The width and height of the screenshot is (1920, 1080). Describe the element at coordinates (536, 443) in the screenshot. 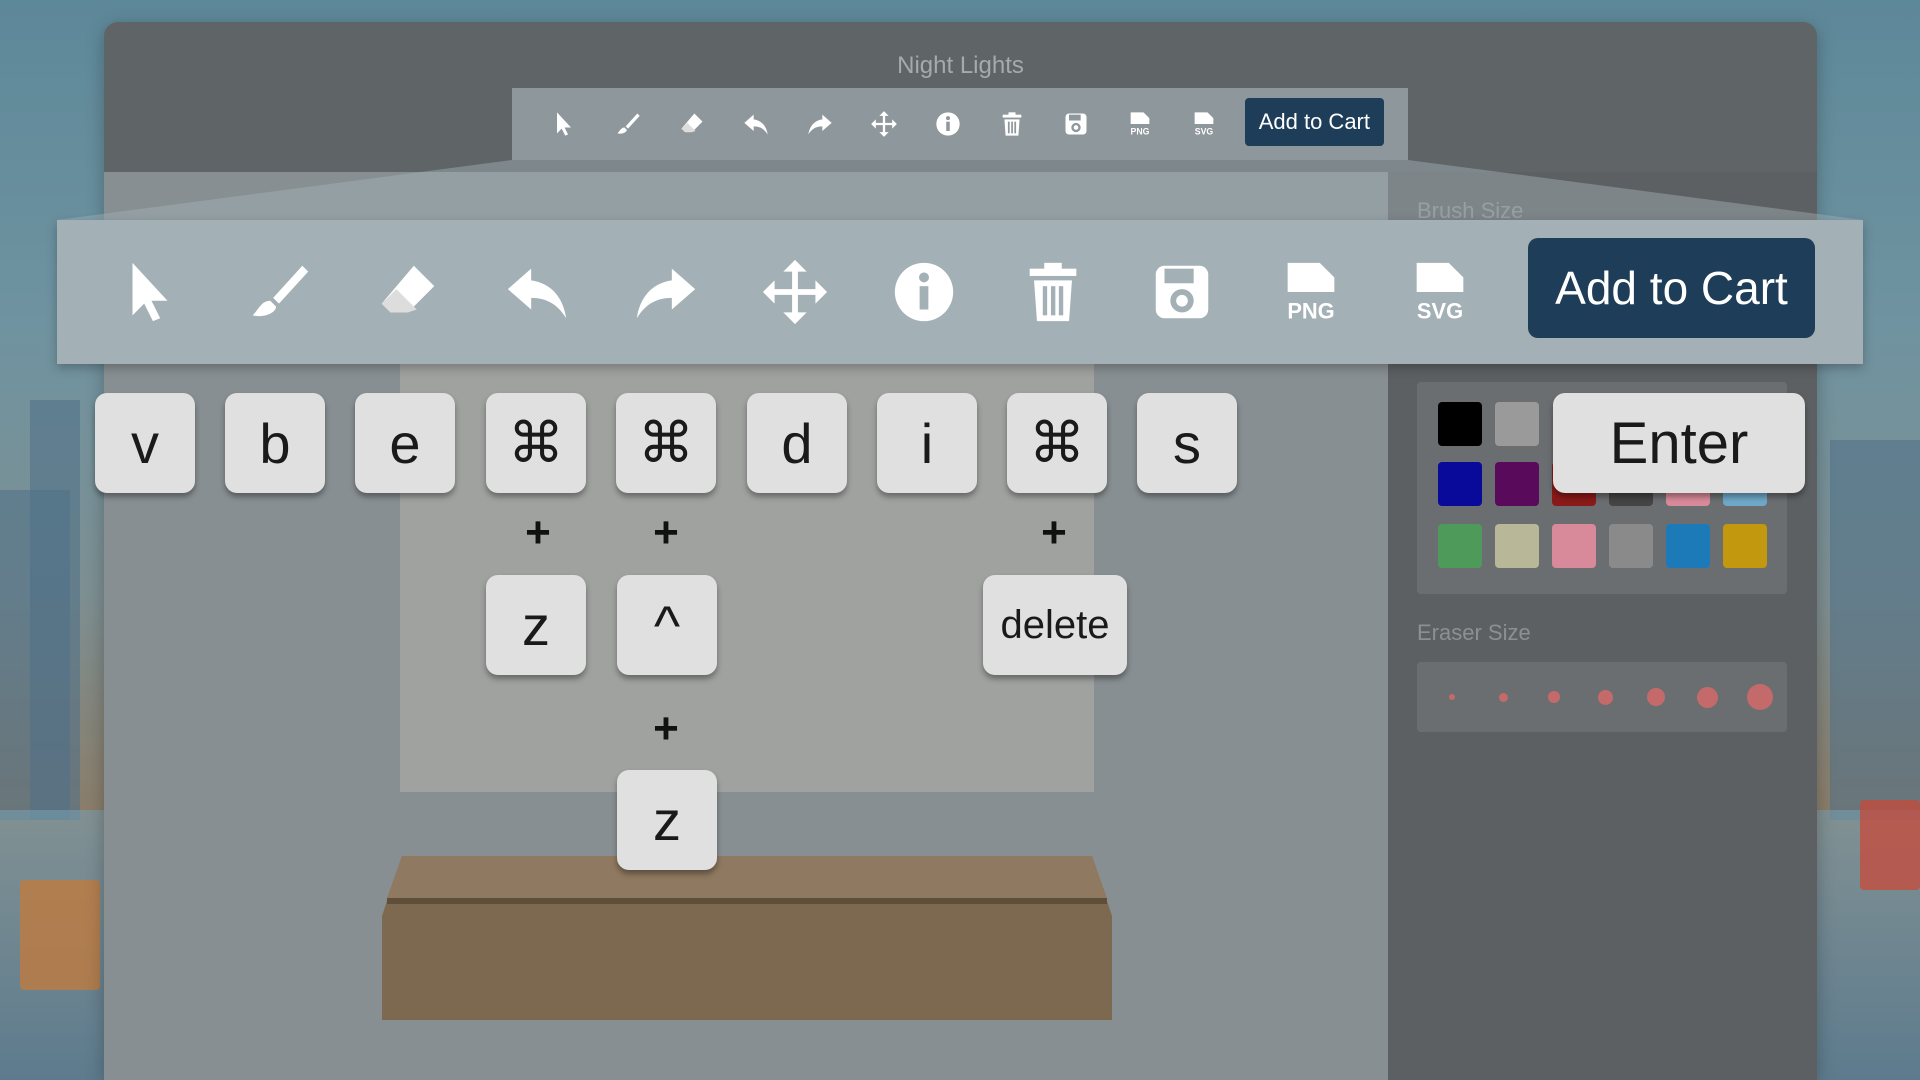

I see `shortcut-key-undo-modifier: ⌘` at that location.